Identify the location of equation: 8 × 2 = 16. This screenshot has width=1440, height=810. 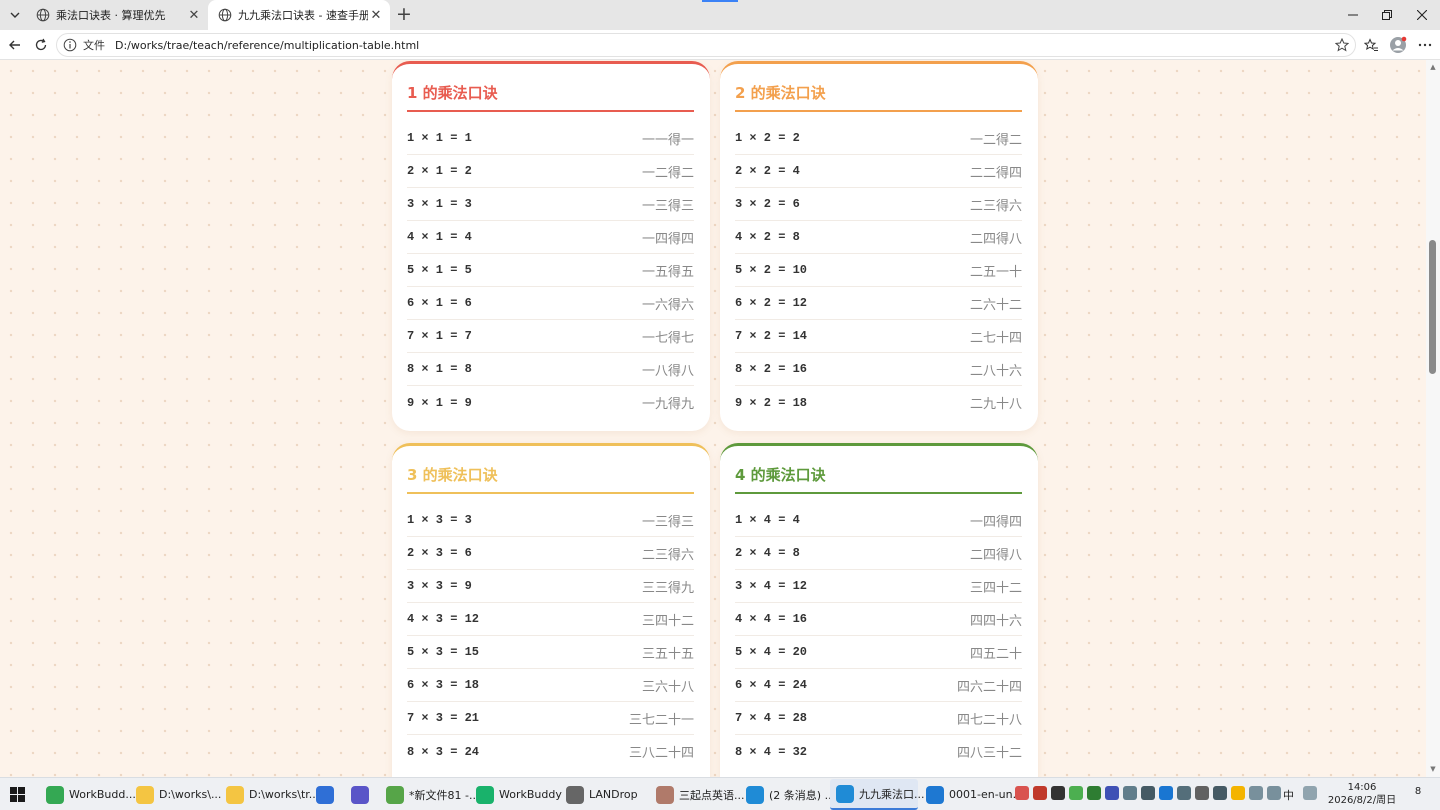
(771, 369).